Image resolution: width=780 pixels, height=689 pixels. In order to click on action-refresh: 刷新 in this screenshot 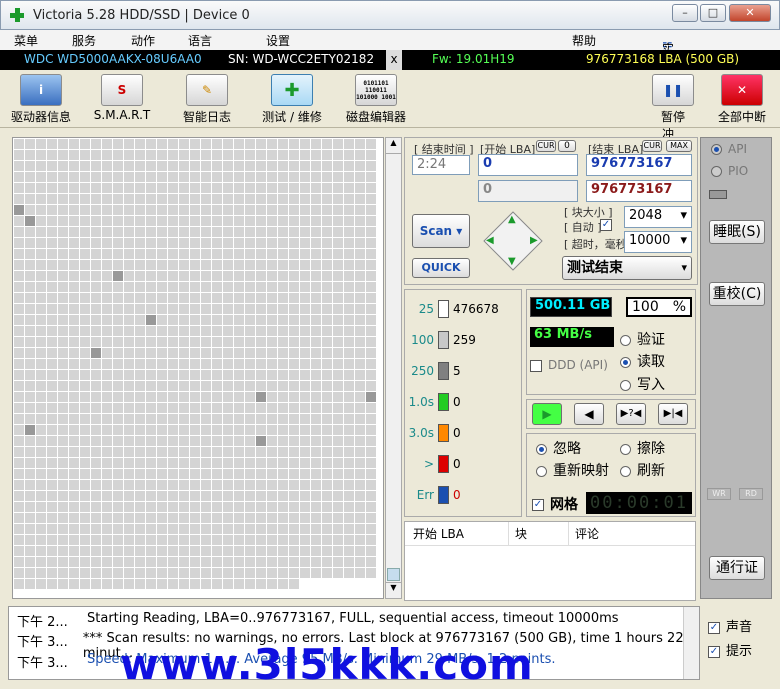, I will do `click(642, 470)`.